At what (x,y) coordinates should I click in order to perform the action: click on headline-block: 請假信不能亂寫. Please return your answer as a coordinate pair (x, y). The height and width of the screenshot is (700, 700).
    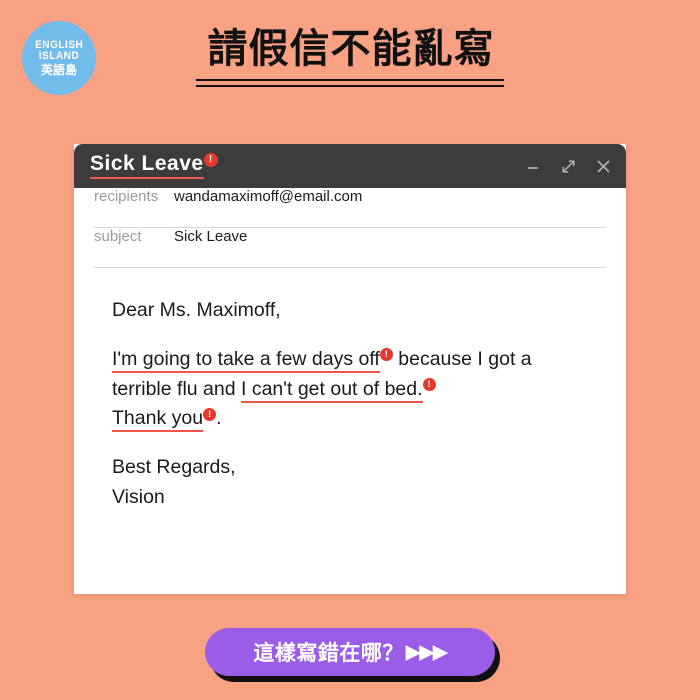
    Looking at the image, I should click on (351, 56).